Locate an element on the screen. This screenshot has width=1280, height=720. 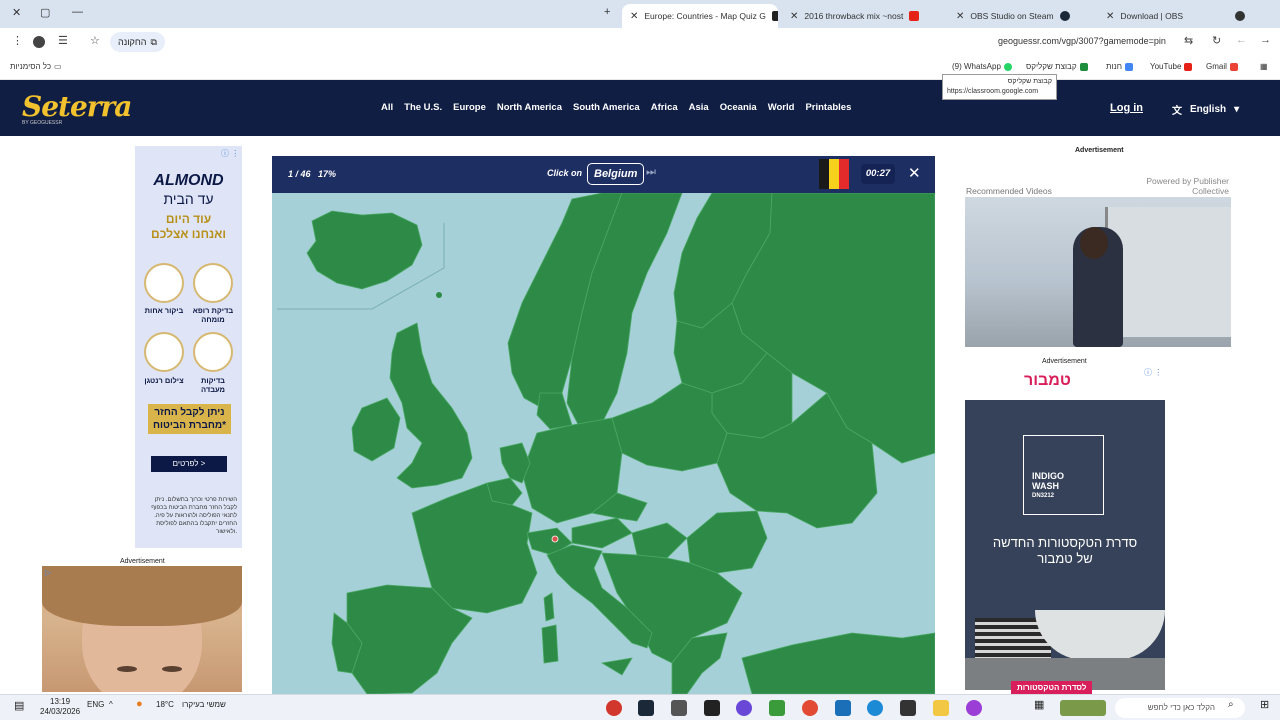
settings-app-icon is located at coordinates (679, 708).